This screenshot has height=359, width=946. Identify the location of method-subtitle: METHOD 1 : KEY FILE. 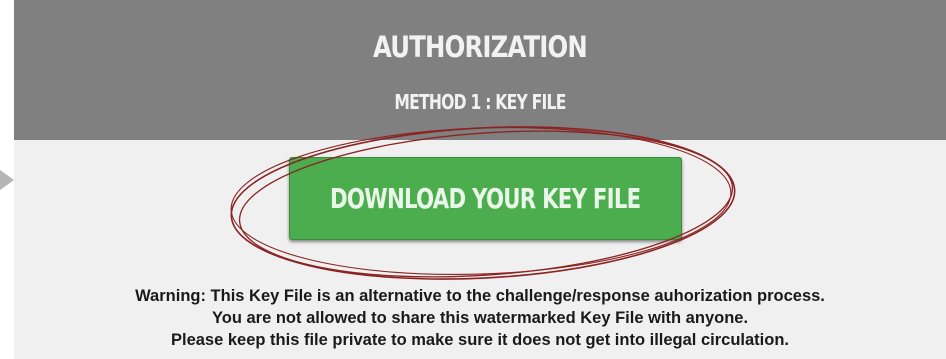
(480, 102).